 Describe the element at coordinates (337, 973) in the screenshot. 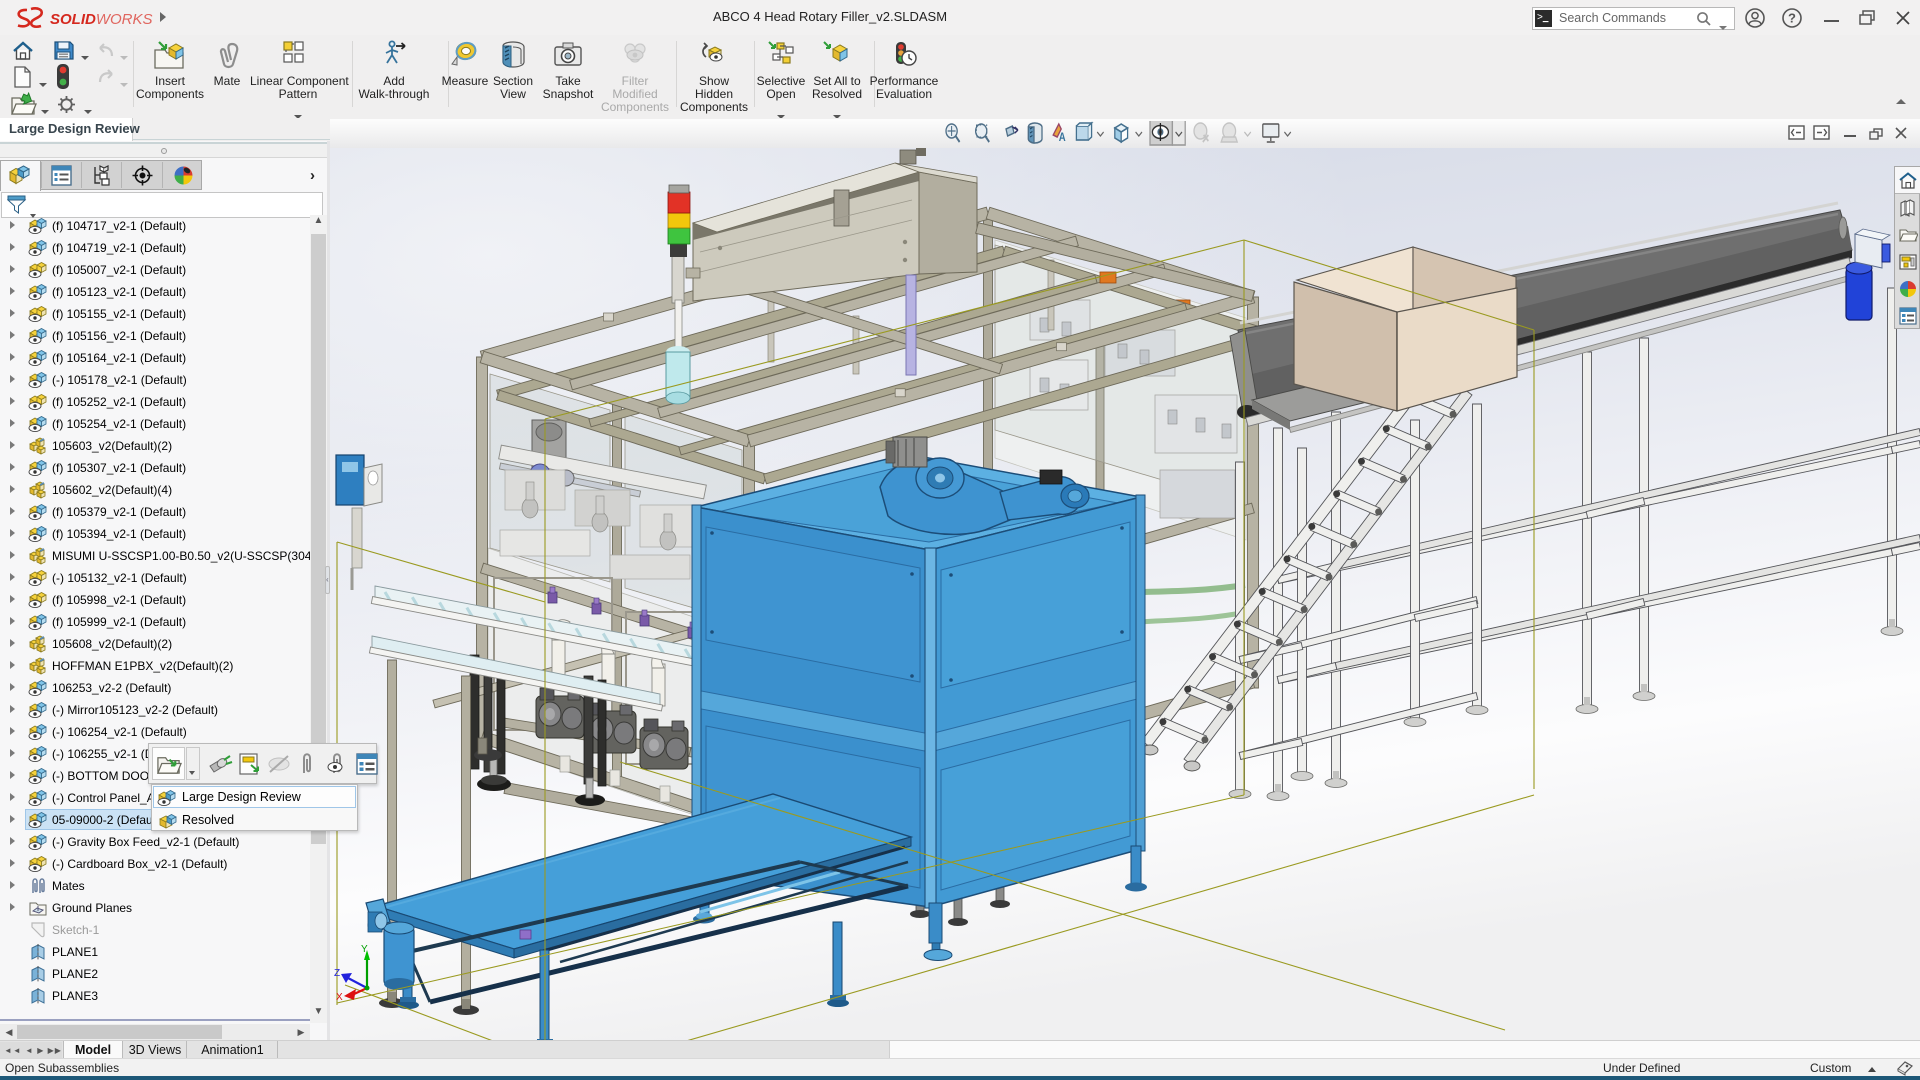

I see `svg-text: Z` at that location.